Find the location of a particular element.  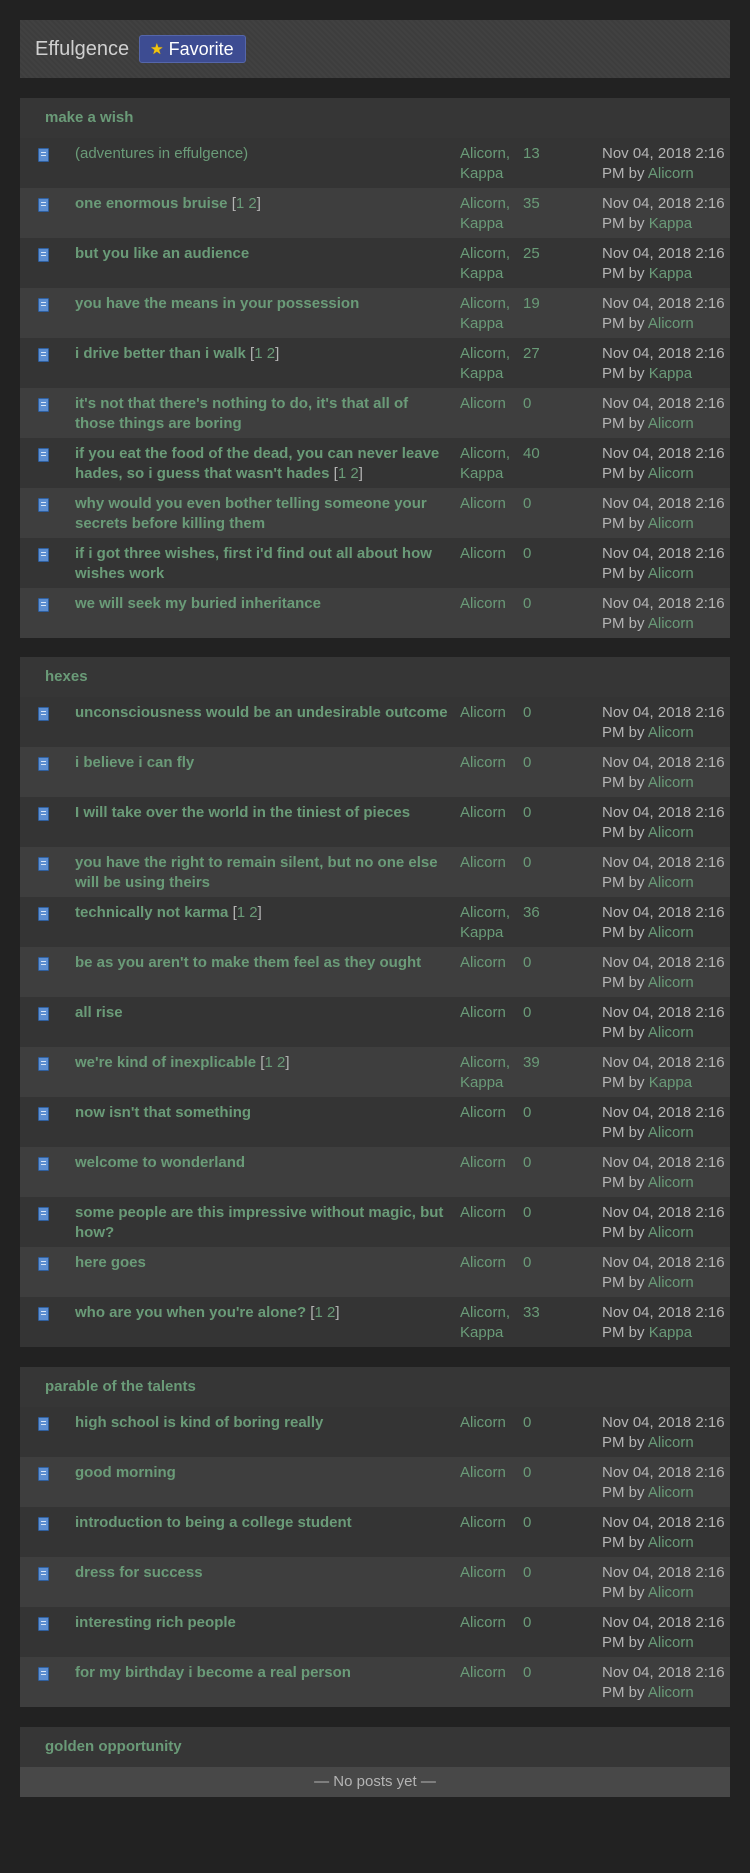

reply-count: 33 is located at coordinates (531, 1313).